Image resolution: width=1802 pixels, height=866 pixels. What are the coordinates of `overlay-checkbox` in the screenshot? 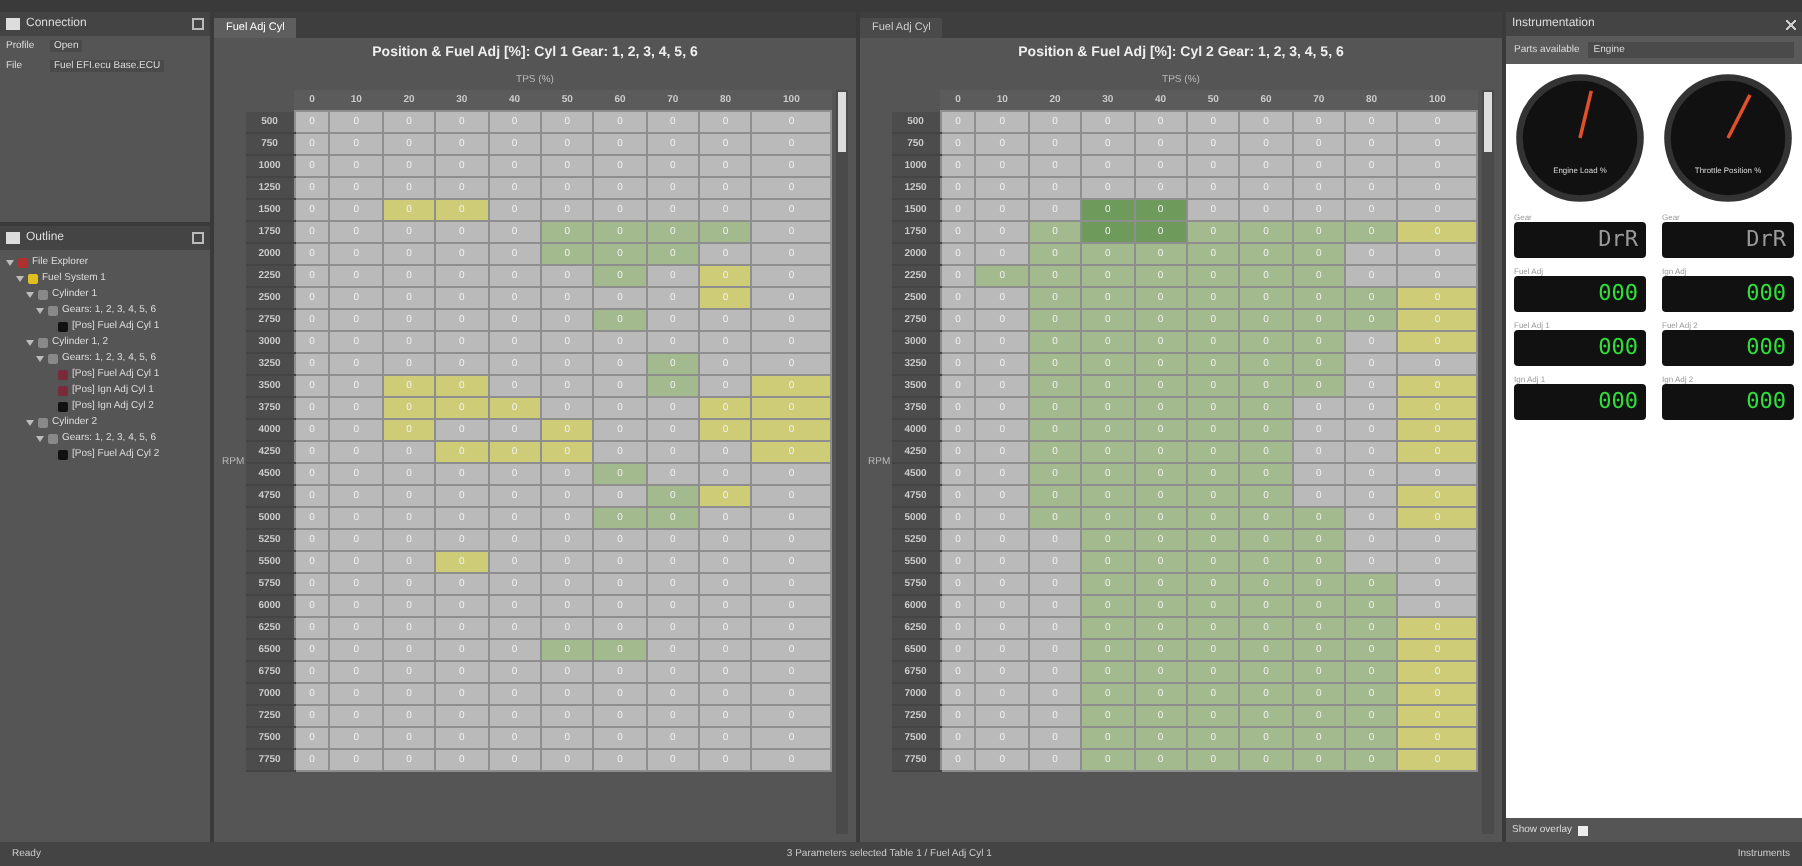 It's located at (1583, 830).